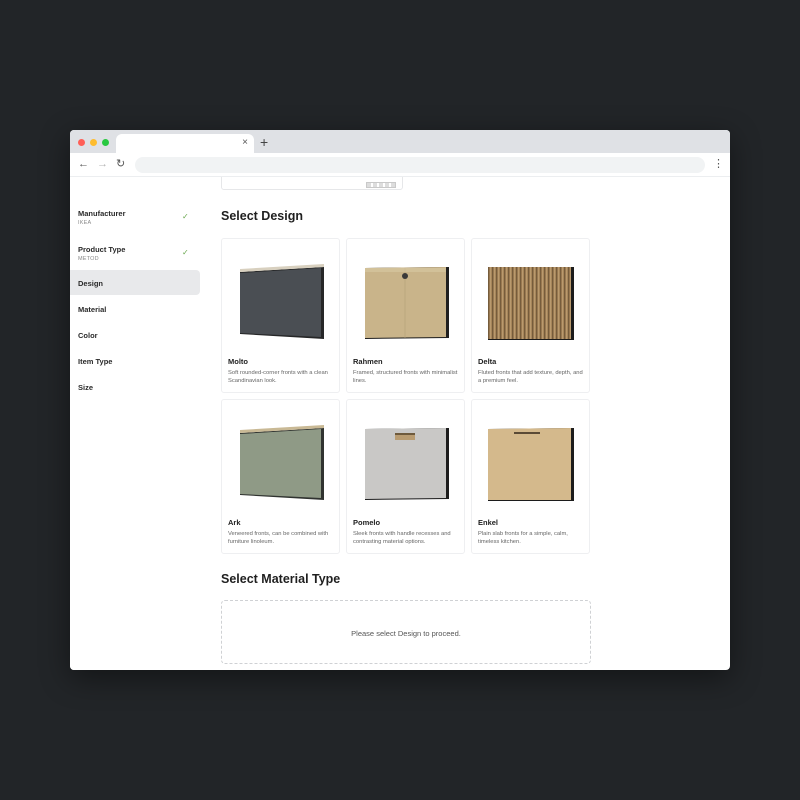 This screenshot has height=800, width=800. I want to click on thumbnail-strip, so click(381, 185).